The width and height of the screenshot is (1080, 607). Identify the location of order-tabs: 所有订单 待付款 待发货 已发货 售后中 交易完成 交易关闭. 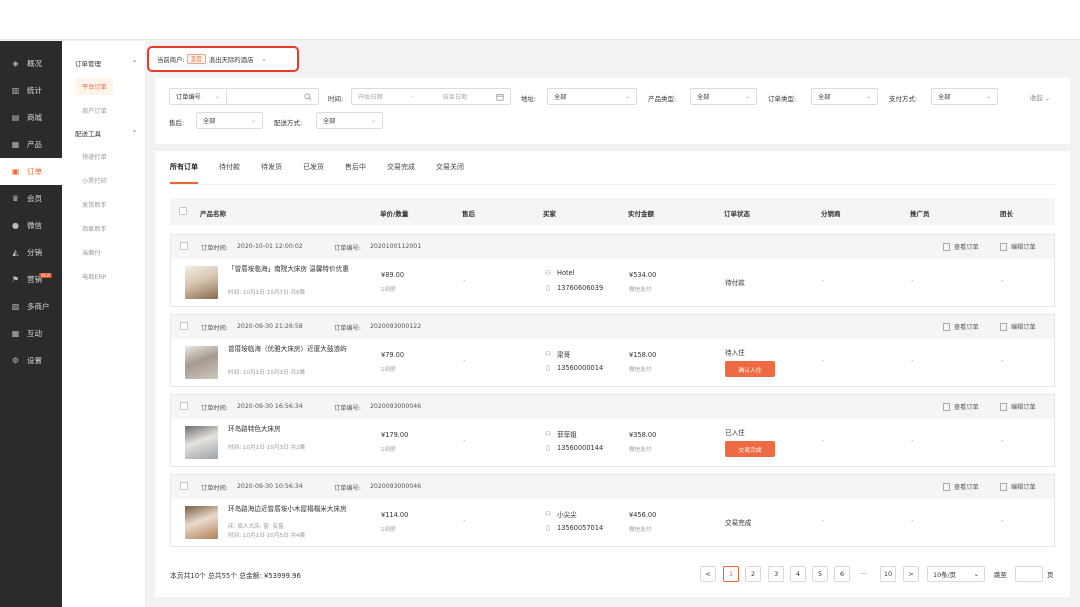
(327, 167).